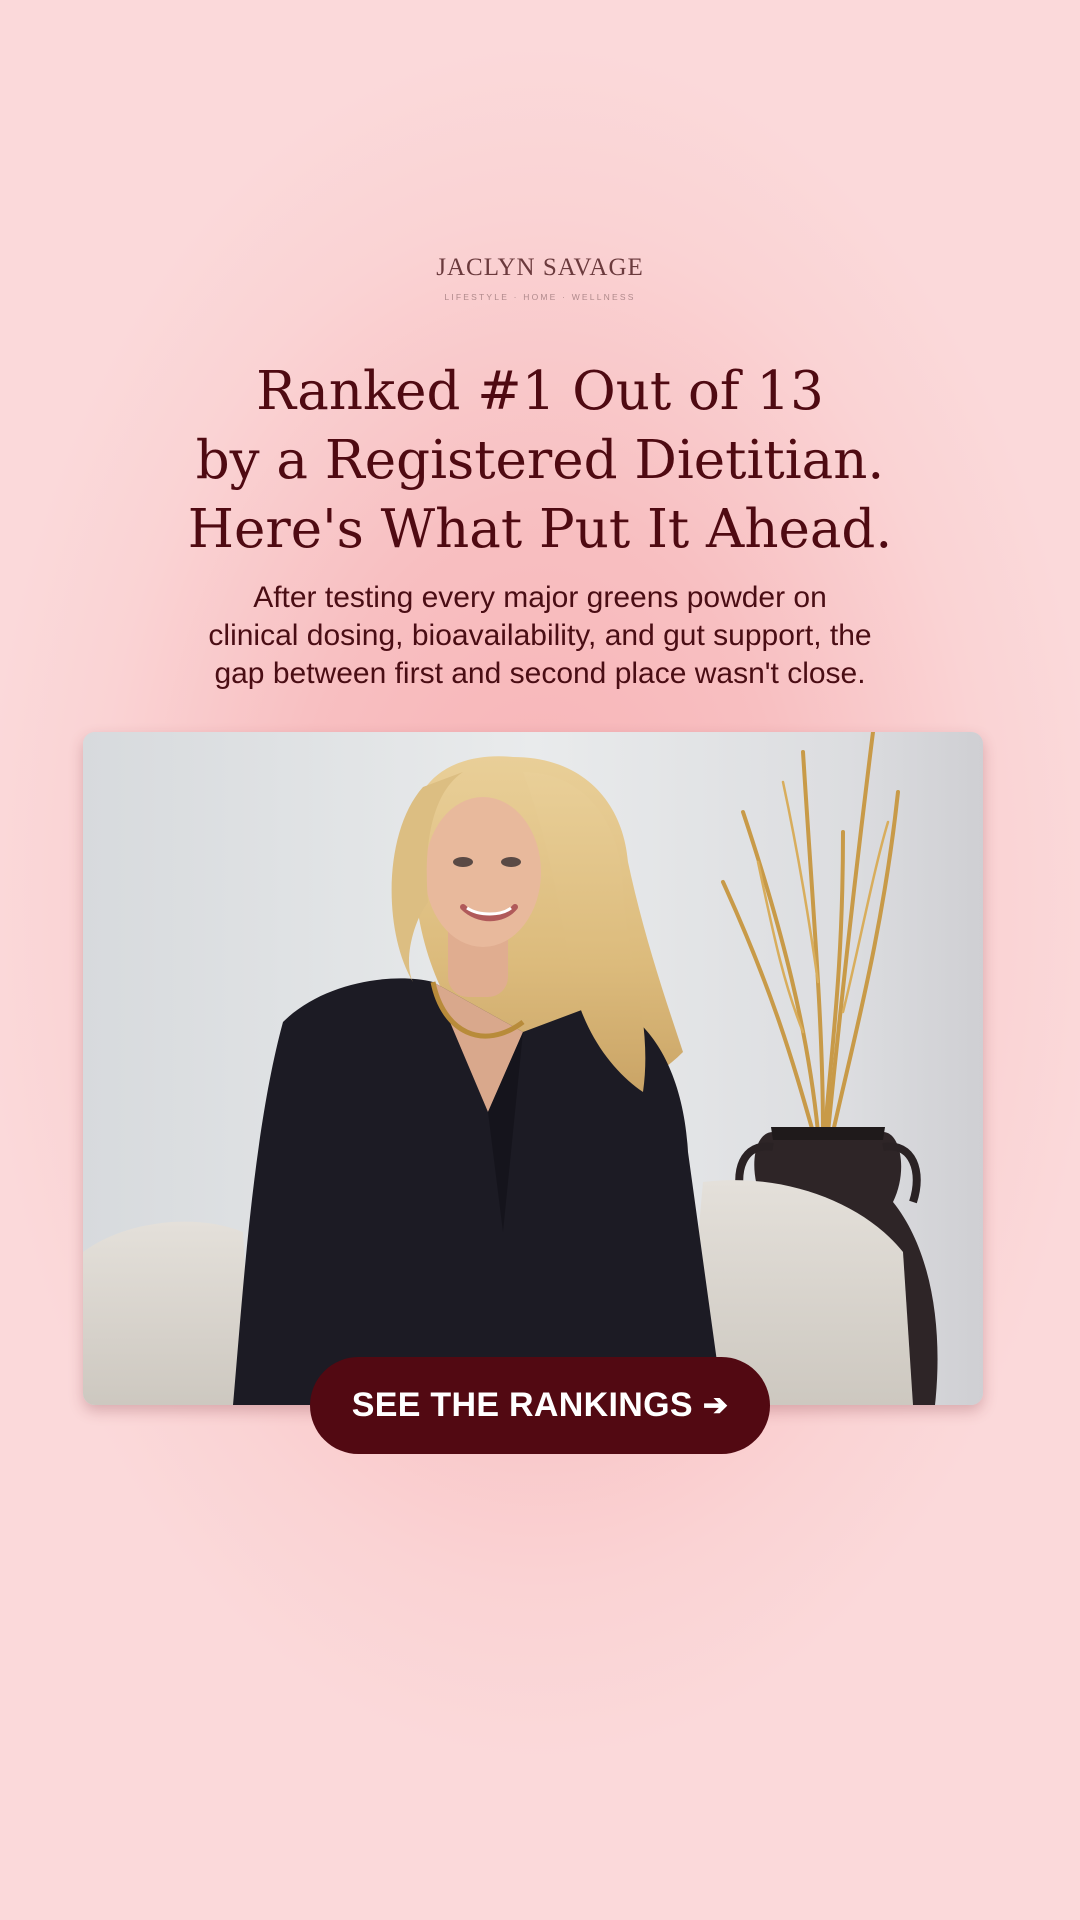 This screenshot has height=1920, width=1080. Describe the element at coordinates (522, 1405) in the screenshot. I see `cta-label: SEE THE RANKINGS` at that location.